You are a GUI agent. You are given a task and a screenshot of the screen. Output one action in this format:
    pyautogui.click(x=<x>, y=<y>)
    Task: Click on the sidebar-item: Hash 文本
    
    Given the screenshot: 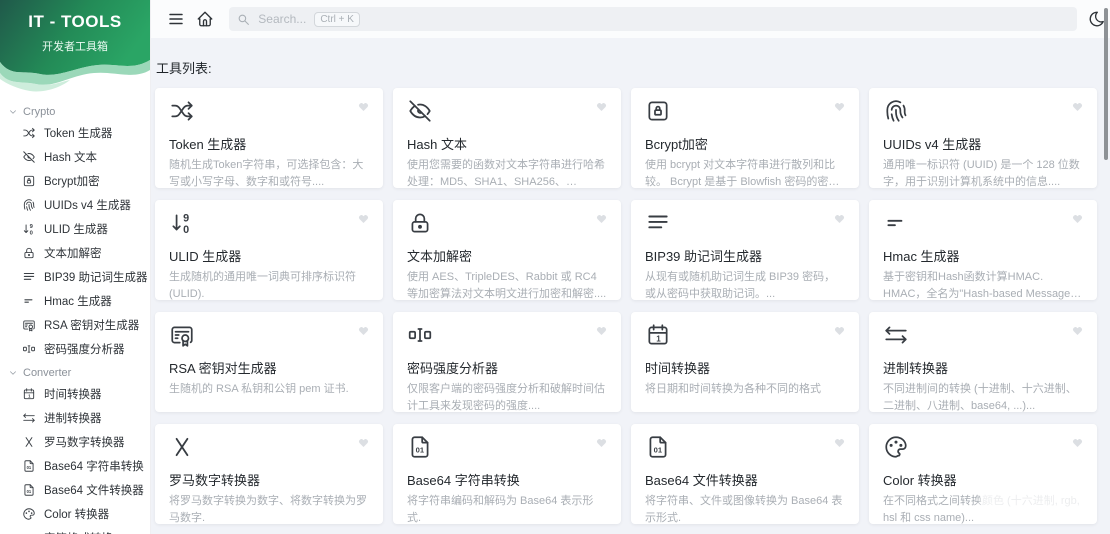 What is the action you would take?
    pyautogui.click(x=75, y=157)
    